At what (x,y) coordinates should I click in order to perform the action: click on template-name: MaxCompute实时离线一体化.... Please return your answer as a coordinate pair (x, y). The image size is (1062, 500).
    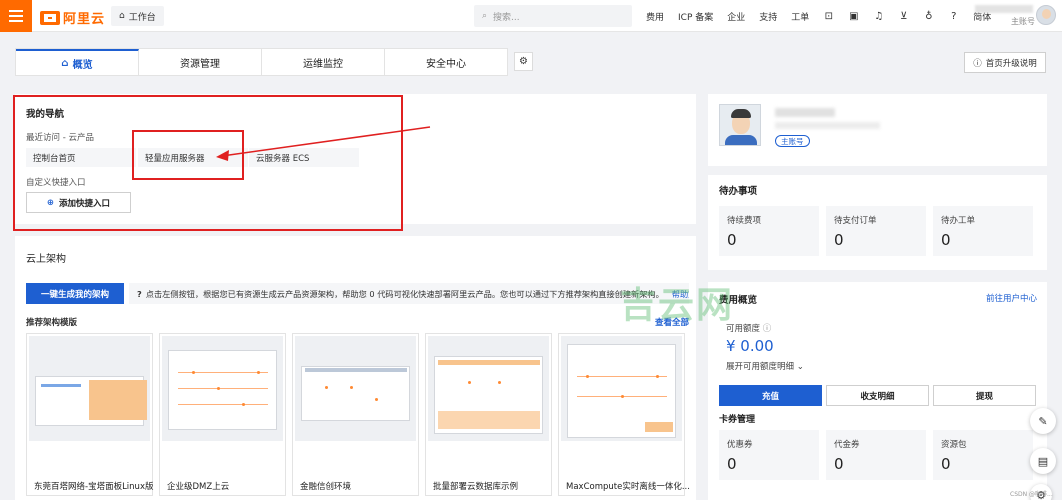
    Looking at the image, I should click on (628, 487).